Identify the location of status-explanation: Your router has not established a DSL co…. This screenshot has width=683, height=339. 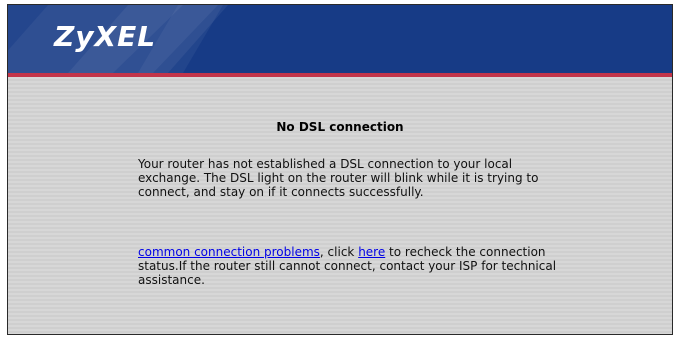
(338, 178).